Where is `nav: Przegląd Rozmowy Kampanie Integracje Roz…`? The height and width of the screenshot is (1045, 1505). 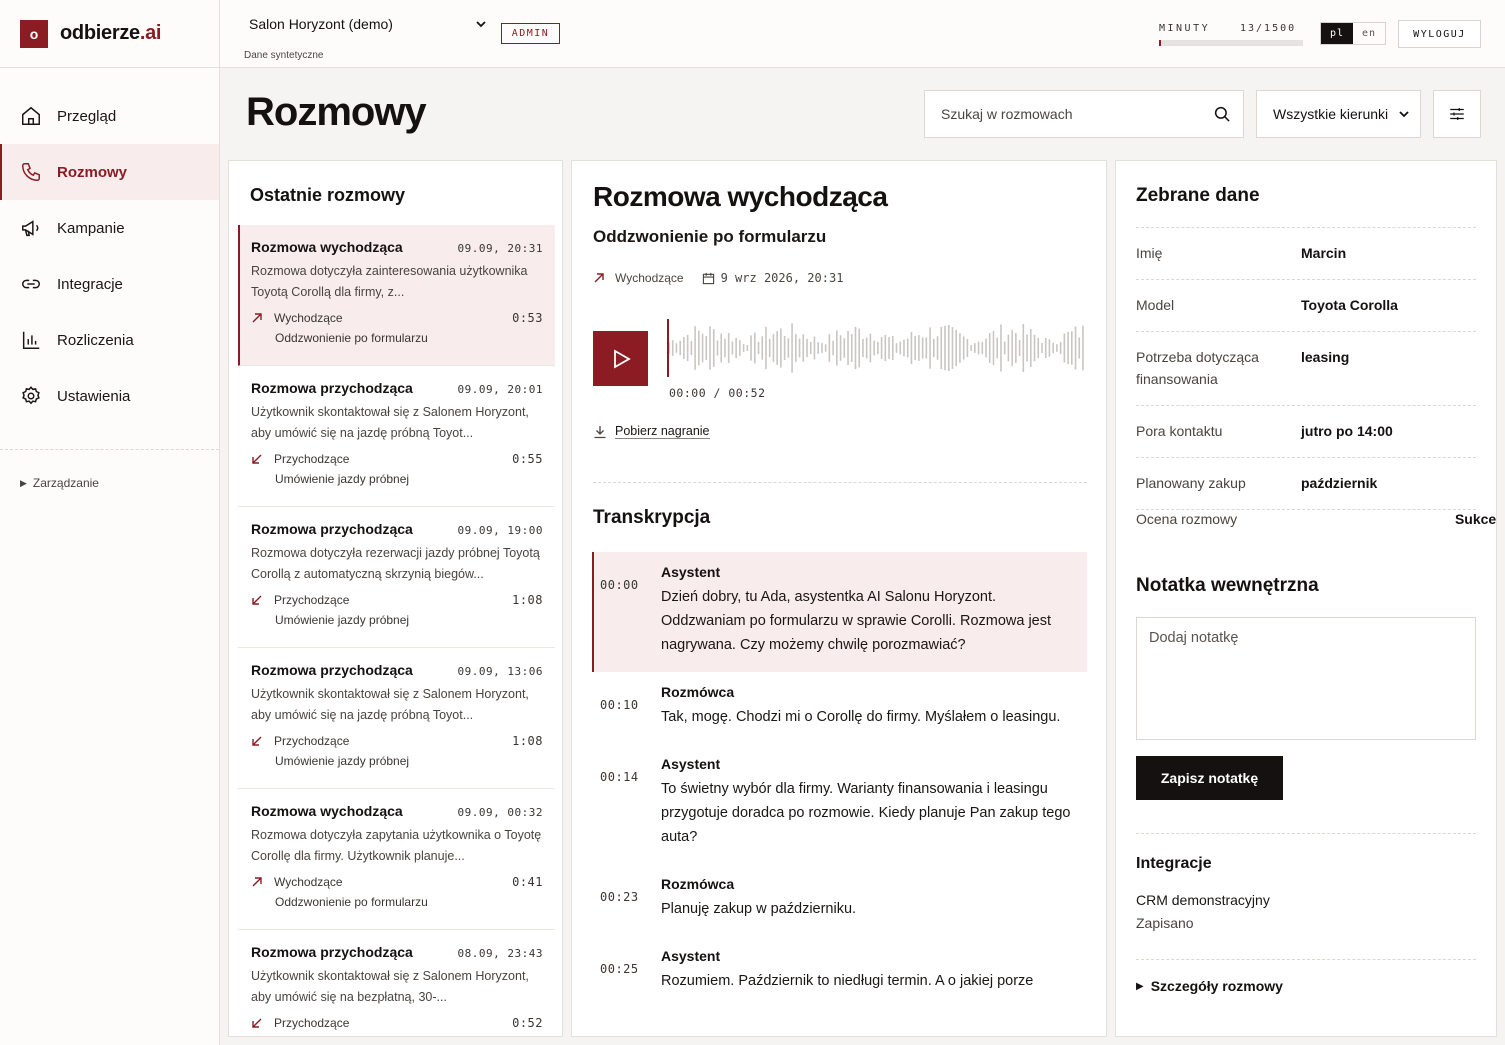
nav: Przegląd Rozmowy Kampanie Integracje Roz… is located at coordinates (109, 256).